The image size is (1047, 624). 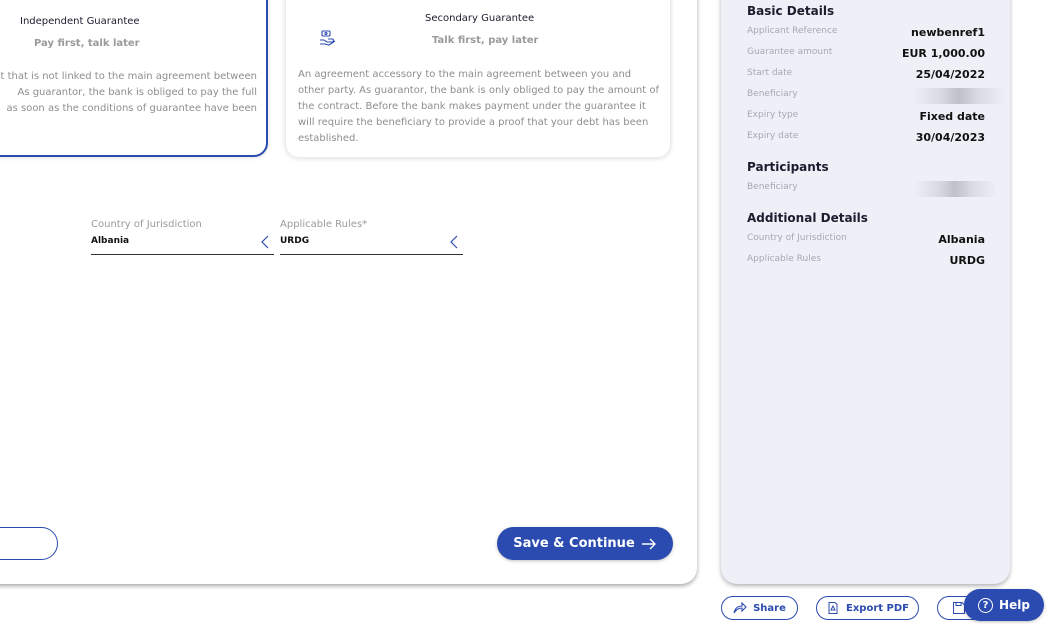 I want to click on participants-beneficiary-redacted-value, so click(x=955, y=189).